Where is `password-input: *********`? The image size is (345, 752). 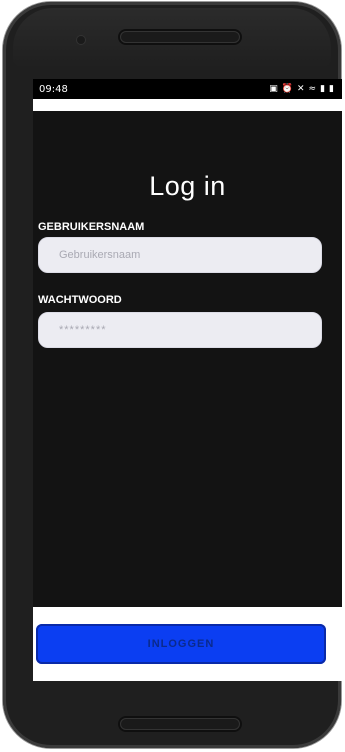 password-input: ********* is located at coordinates (180, 330).